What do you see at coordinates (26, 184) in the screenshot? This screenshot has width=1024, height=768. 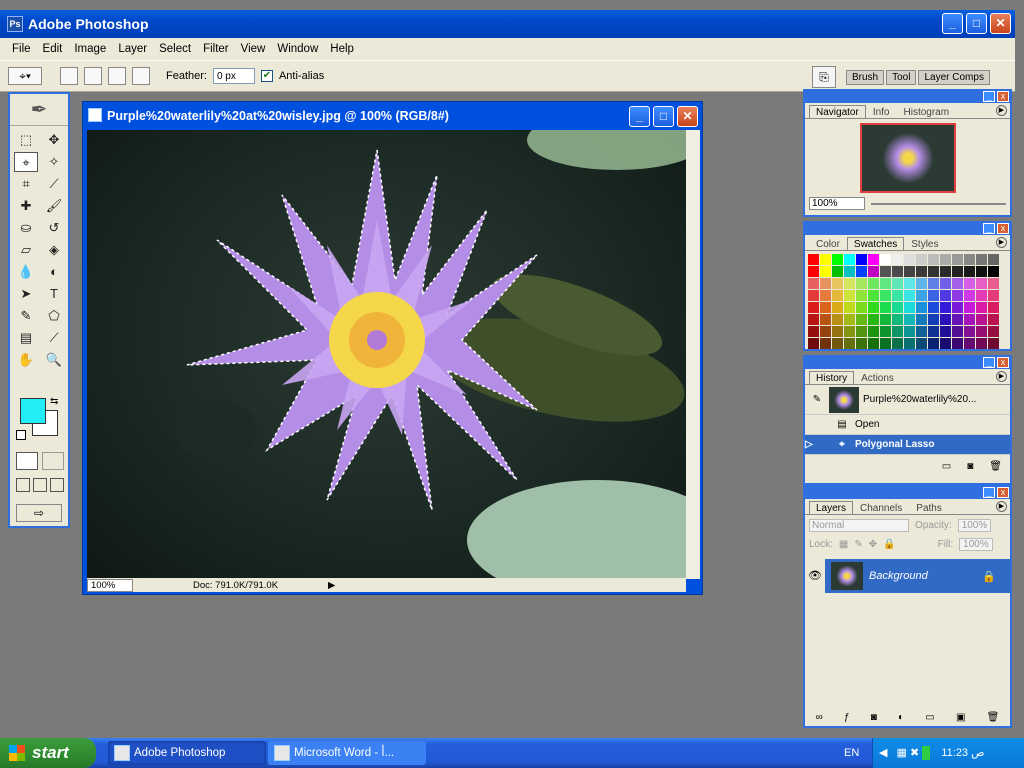 I see `crop-tool-icon: ⌗` at bounding box center [26, 184].